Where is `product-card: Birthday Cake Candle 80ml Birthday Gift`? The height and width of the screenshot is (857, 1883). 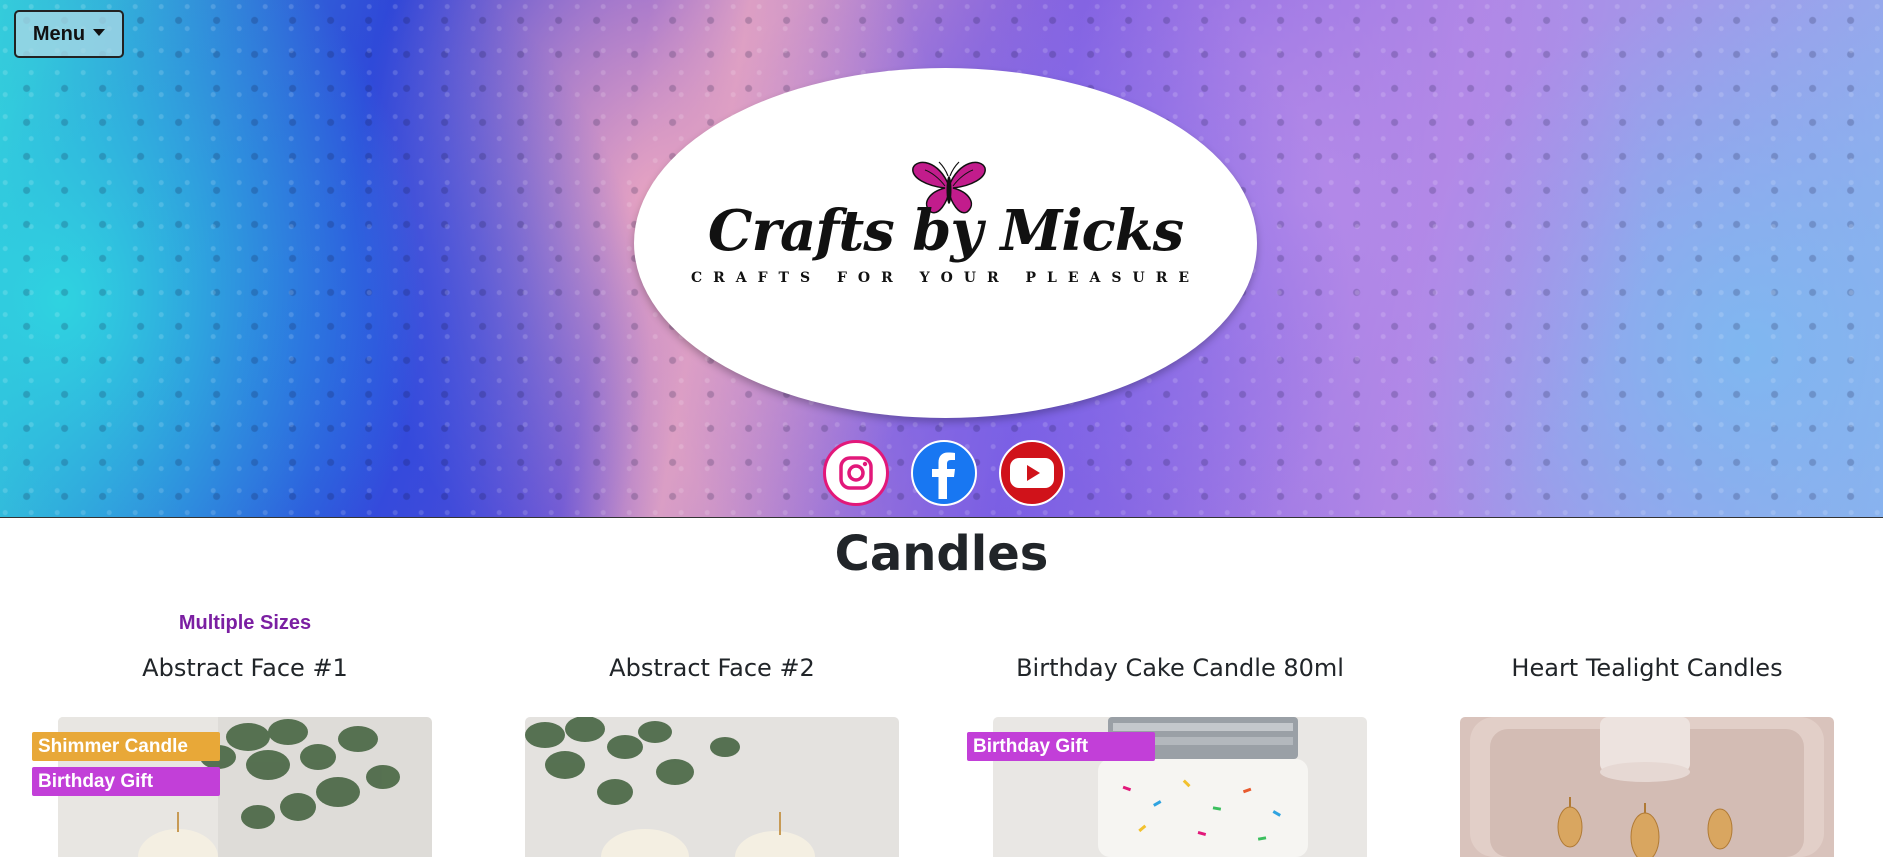 product-card: Birthday Cake Candle 80ml Birthday Gift is located at coordinates (1167, 734).